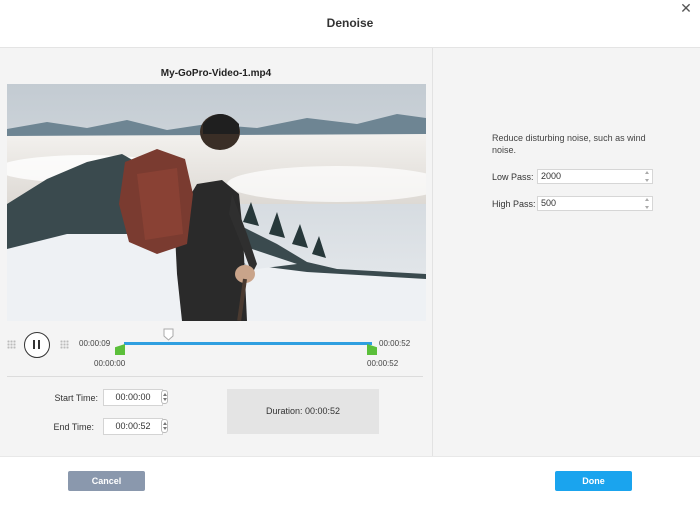  Describe the element at coordinates (133, 426) in the screenshot. I see `end-time-field: 00:00:52` at that location.